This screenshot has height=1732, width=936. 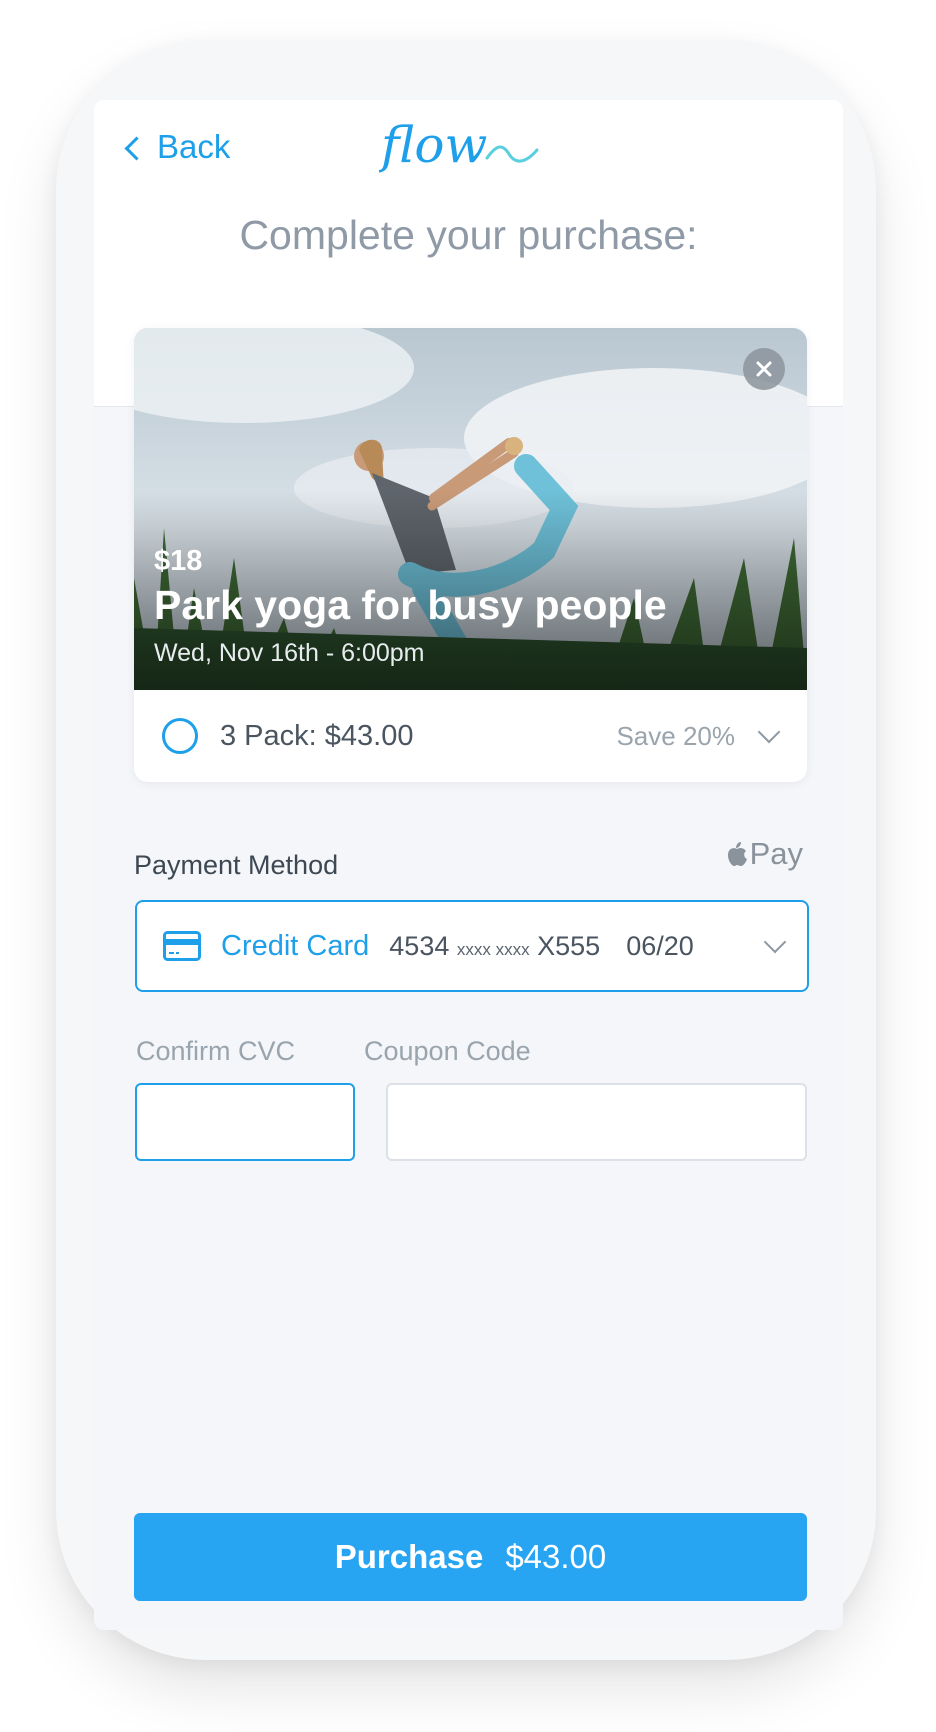 I want to click on purchase-label: Purchase, so click(x=409, y=1556).